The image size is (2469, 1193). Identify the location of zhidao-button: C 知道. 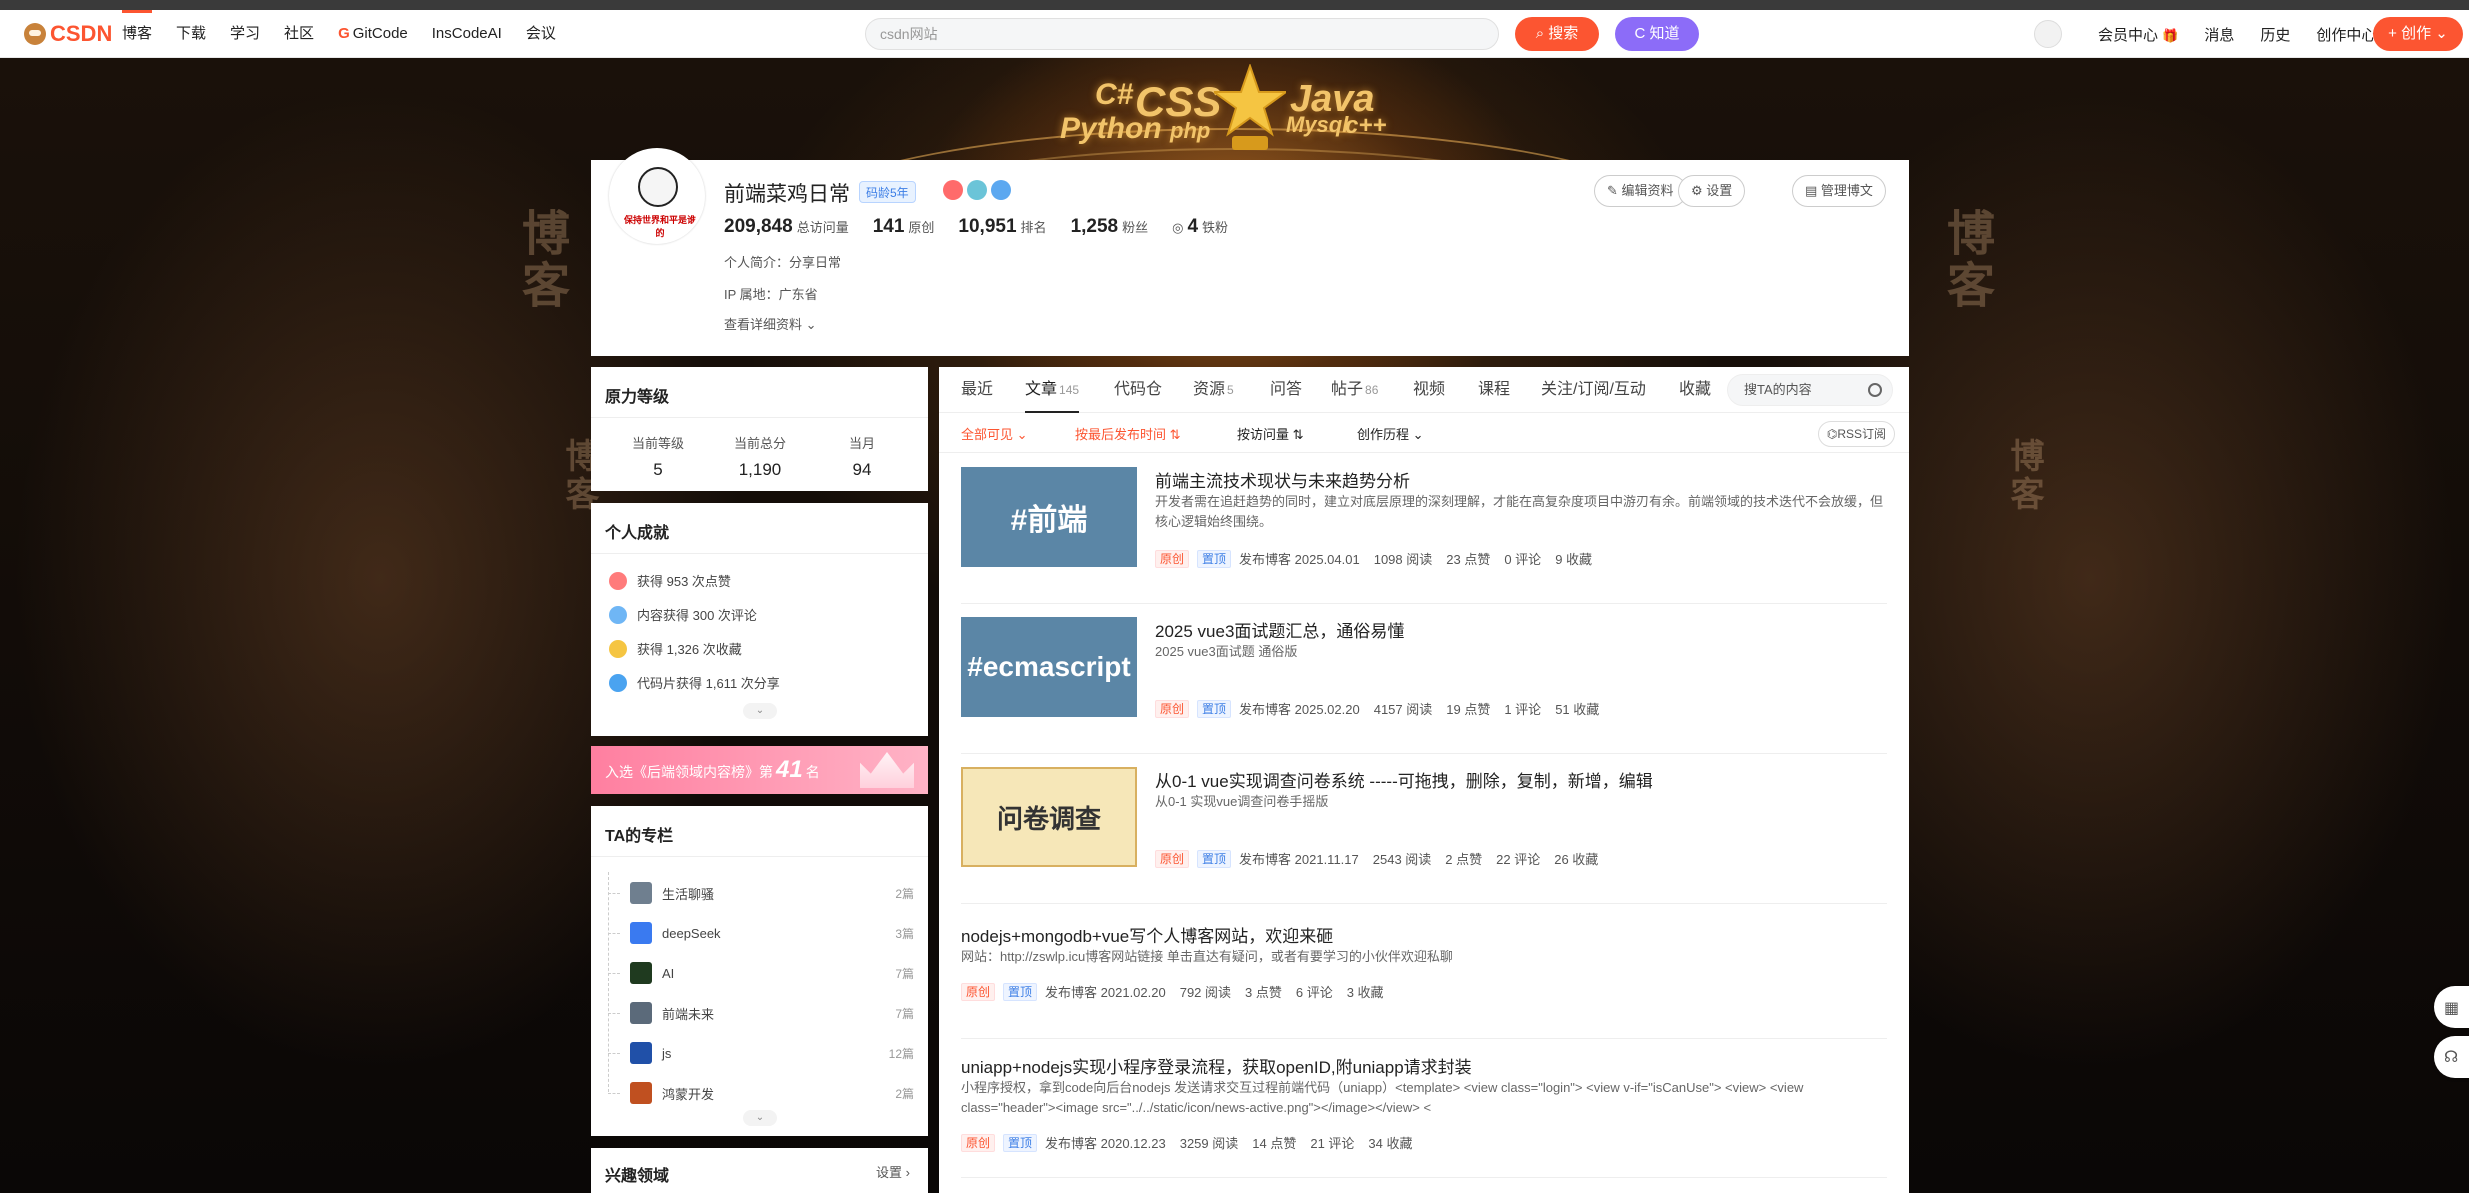
(1657, 34).